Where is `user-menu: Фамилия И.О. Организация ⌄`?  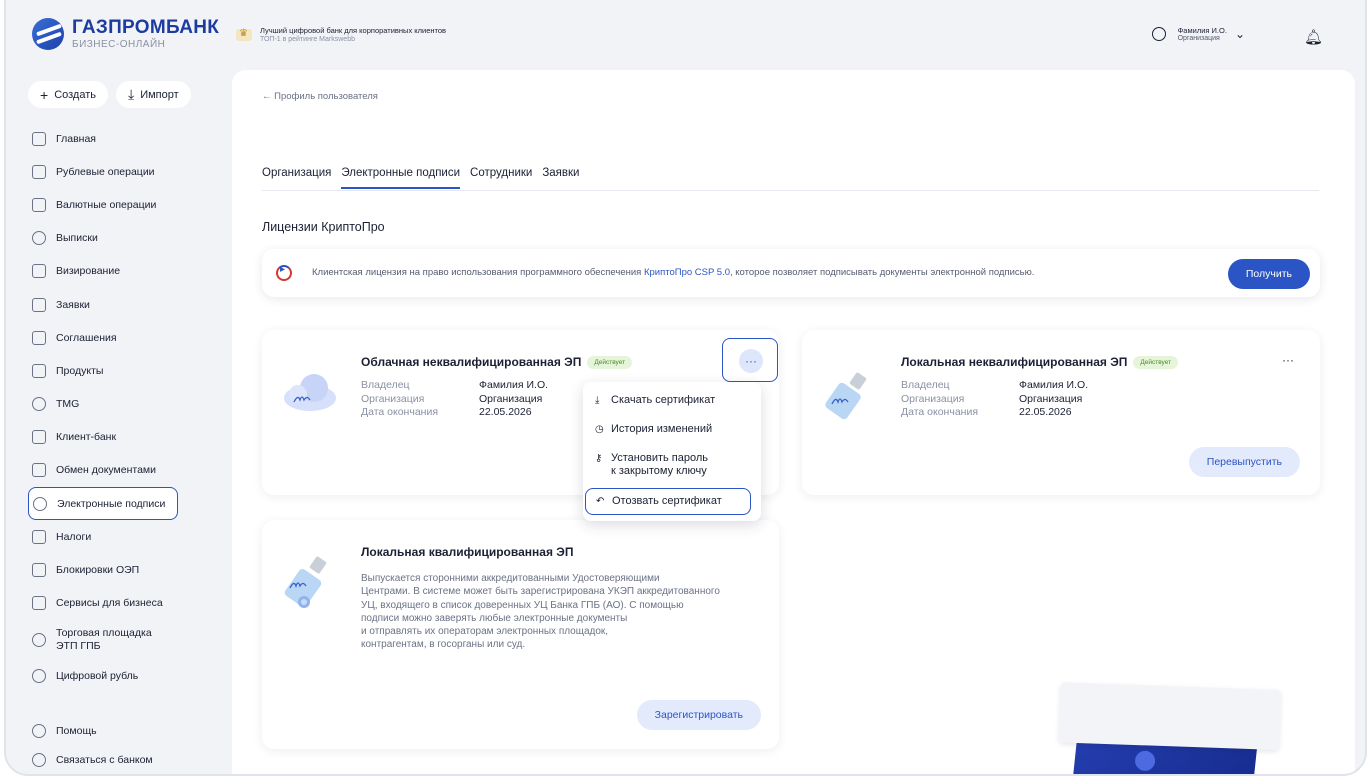
user-menu: Фамилия И.О. Организация ⌄ is located at coordinates (1198, 34).